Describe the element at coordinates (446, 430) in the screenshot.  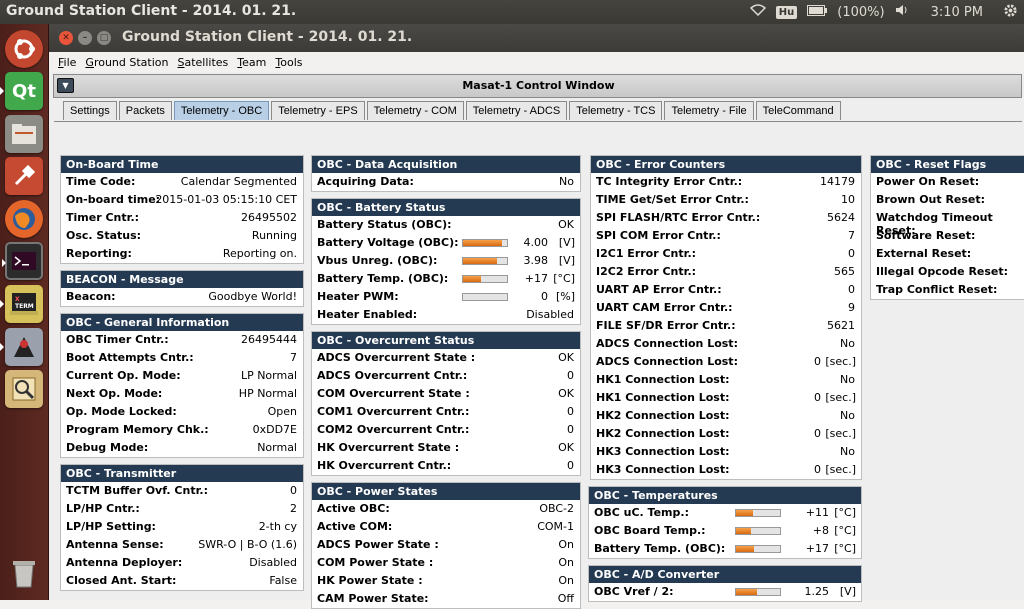
I see `telemetry-row: COM2 Overcurrent Cntr.: 0` at that location.